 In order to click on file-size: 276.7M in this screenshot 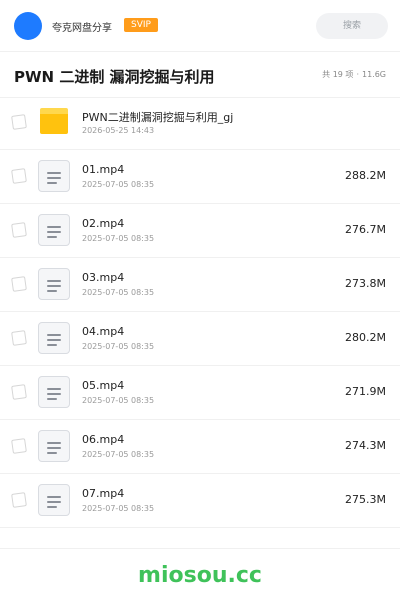, I will do `click(365, 229)`.